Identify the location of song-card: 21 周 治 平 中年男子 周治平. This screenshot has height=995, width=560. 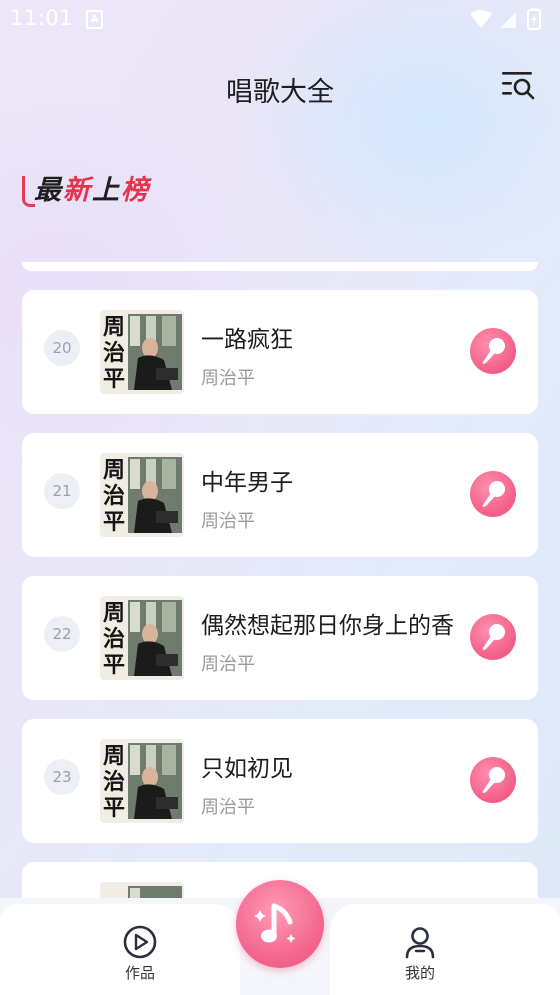
(280, 495).